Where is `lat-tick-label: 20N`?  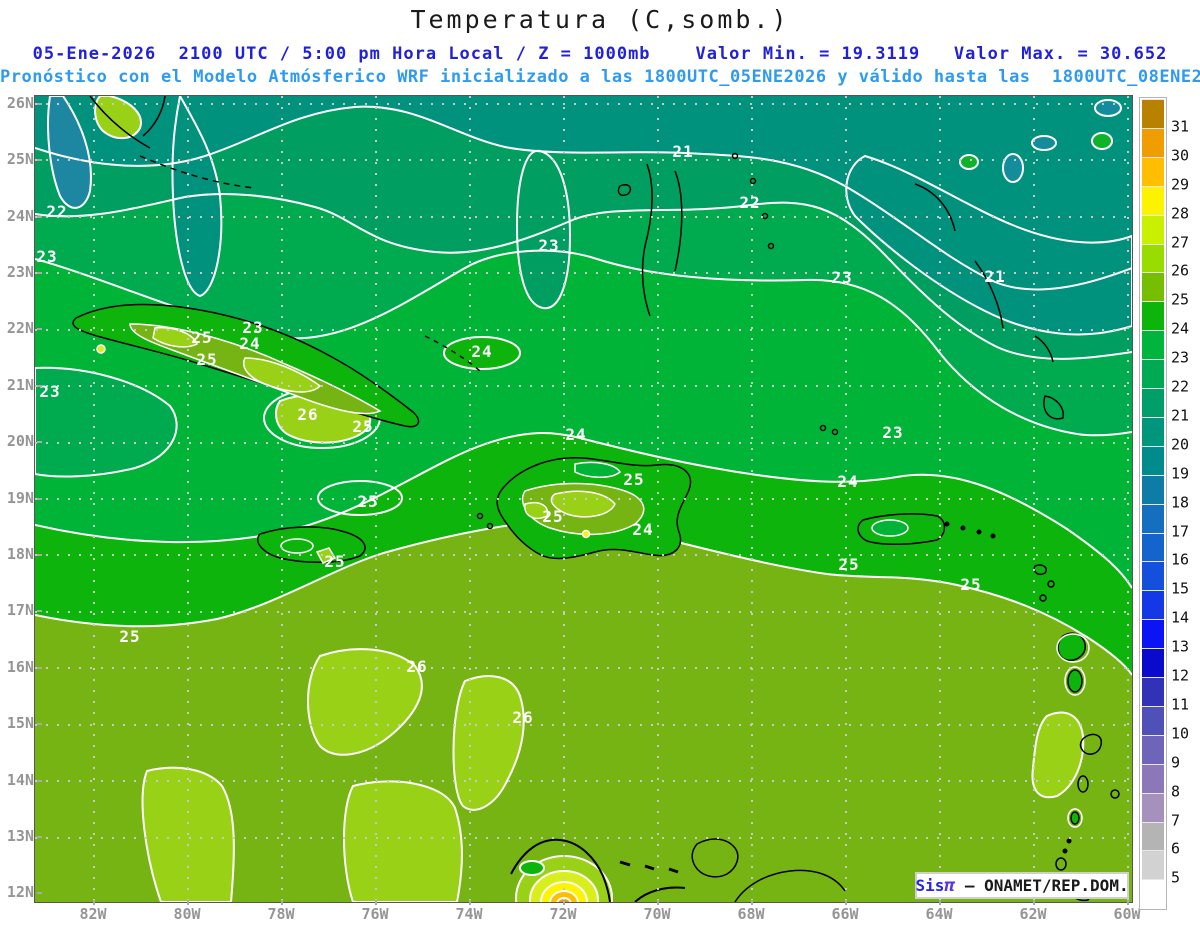
lat-tick-label: 20N is located at coordinates (21, 441).